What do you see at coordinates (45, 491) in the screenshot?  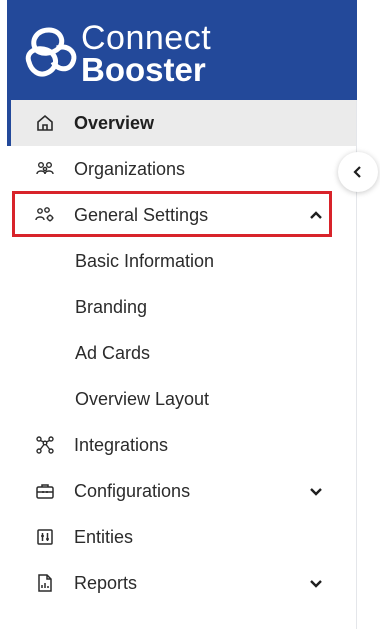 I see `toolbox-icon` at bounding box center [45, 491].